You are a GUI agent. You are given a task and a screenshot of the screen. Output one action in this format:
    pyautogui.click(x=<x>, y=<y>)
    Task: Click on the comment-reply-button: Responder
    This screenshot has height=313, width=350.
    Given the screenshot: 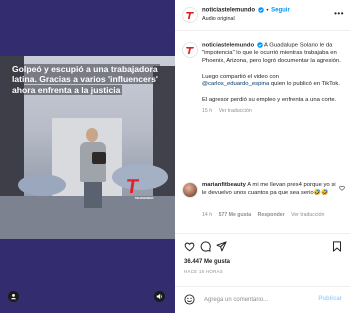 What is the action you would take?
    pyautogui.click(x=271, y=215)
    